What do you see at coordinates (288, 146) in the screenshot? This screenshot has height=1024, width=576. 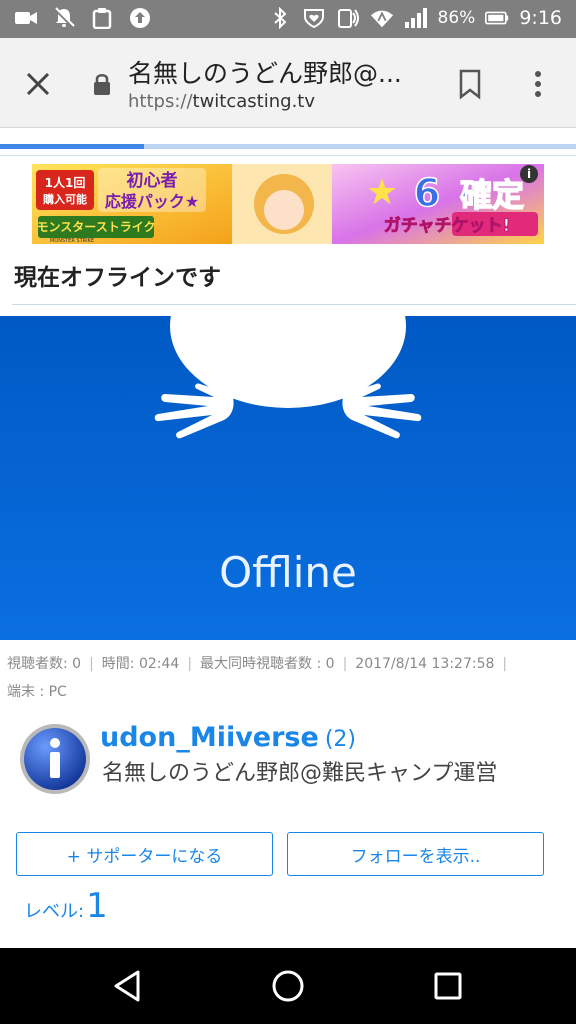 I see `loading-progress-bar` at bounding box center [288, 146].